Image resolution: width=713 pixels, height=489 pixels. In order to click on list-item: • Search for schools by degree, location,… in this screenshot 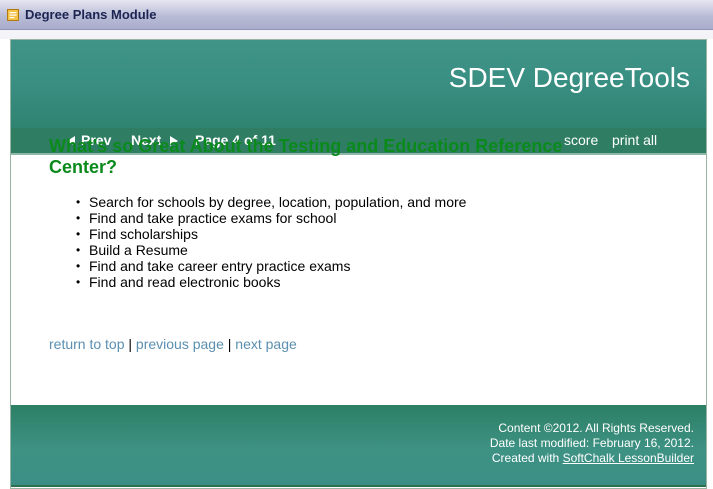, I will do `click(362, 202)`.